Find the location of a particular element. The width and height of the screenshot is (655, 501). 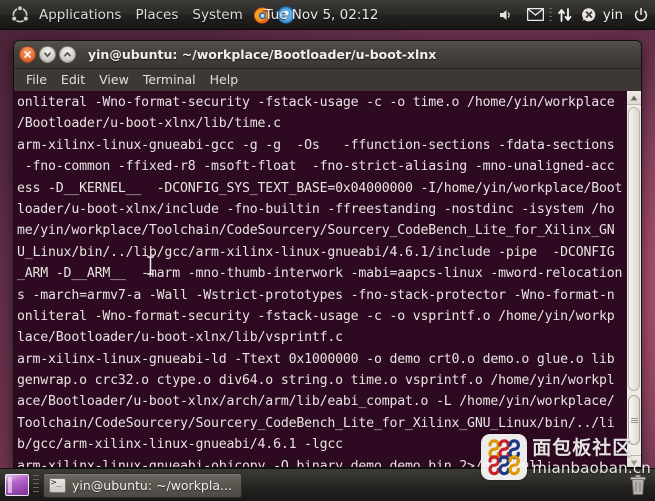

terminal-menubar: File Edit View Terminal Help is located at coordinates (327, 80).